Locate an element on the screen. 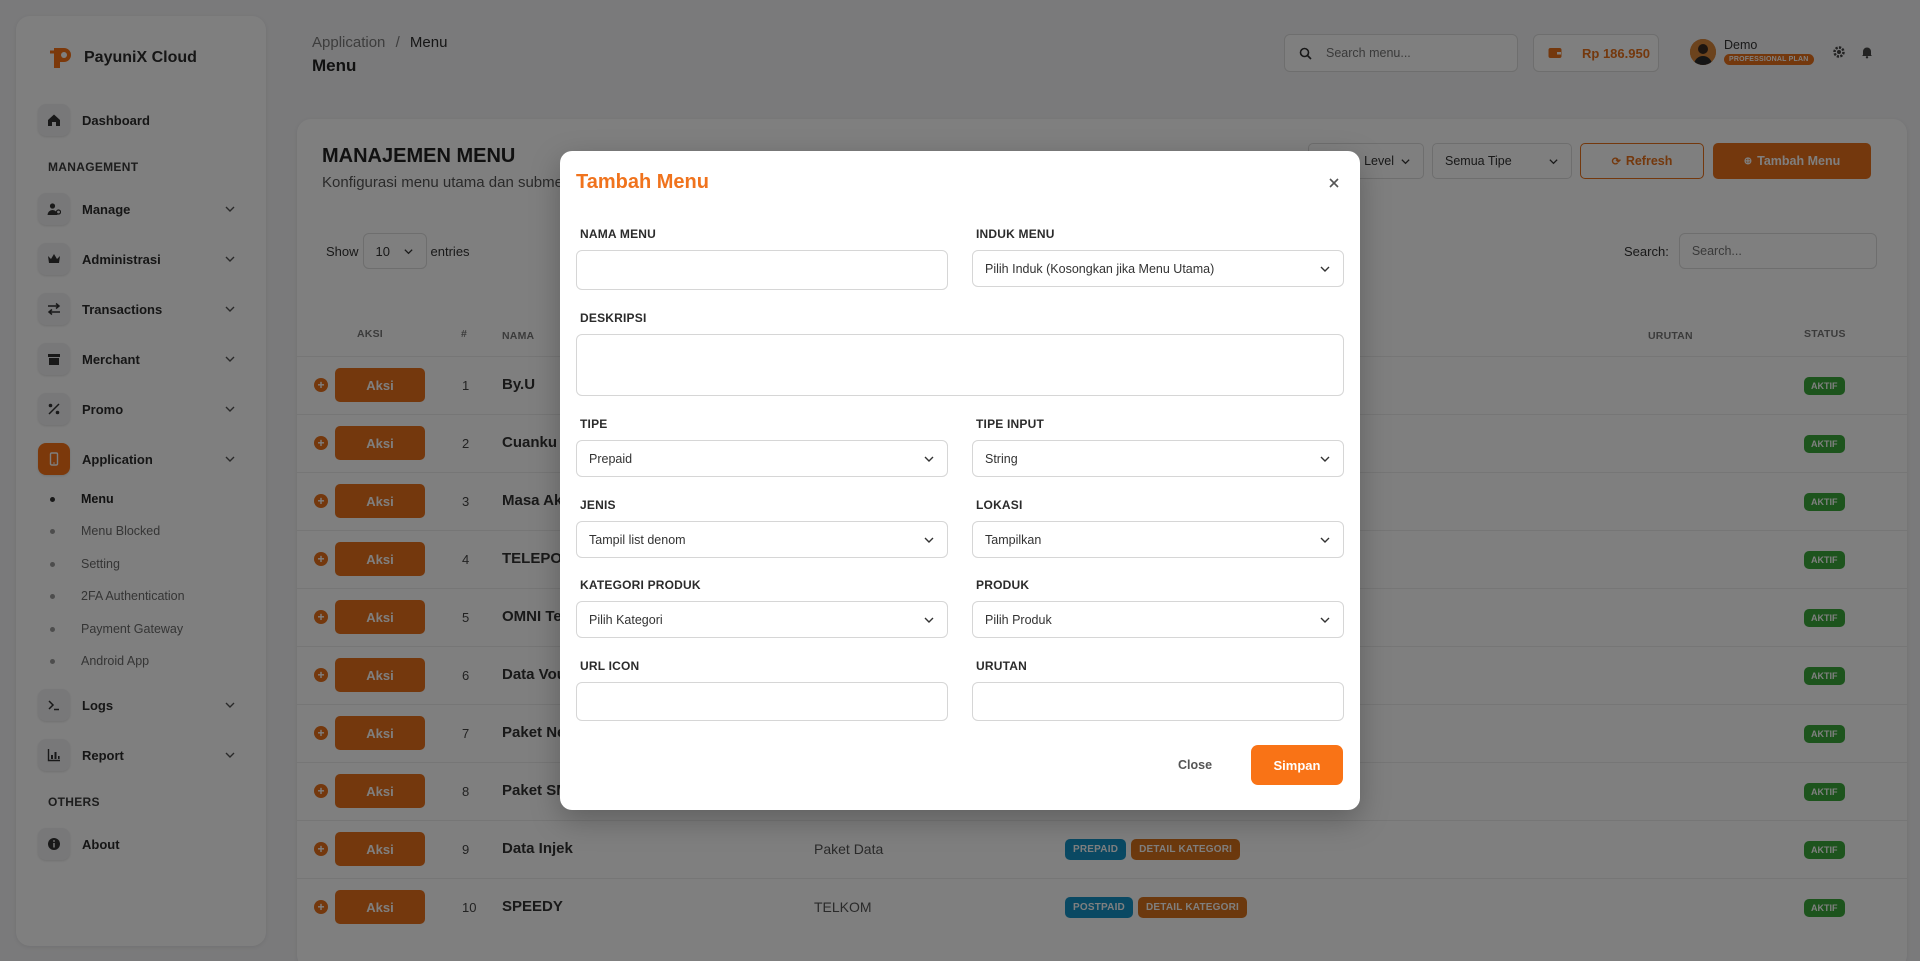 The height and width of the screenshot is (961, 1920). deskripsi-label: DESKRIPSI is located at coordinates (613, 318).